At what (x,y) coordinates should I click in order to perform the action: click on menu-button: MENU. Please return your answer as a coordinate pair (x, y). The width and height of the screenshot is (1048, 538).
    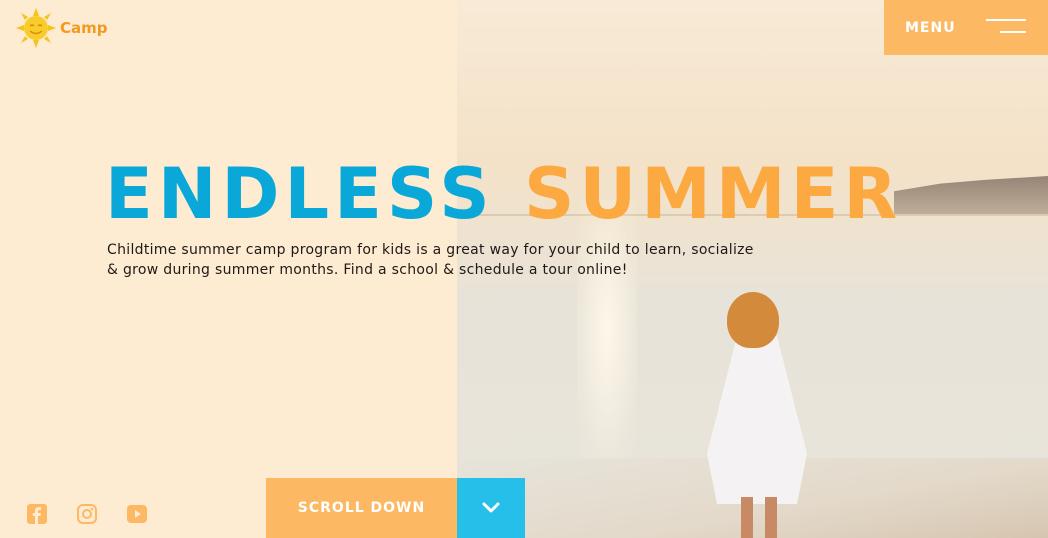
    Looking at the image, I should click on (966, 27).